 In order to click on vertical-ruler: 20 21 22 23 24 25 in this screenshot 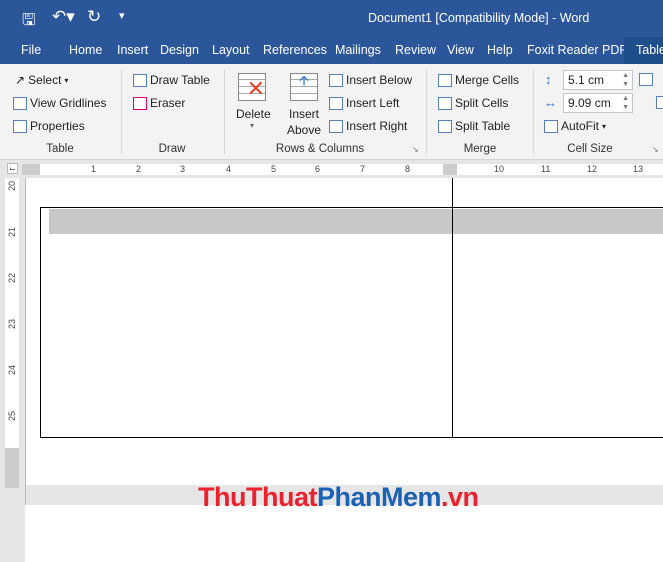, I will do `click(12, 333)`.